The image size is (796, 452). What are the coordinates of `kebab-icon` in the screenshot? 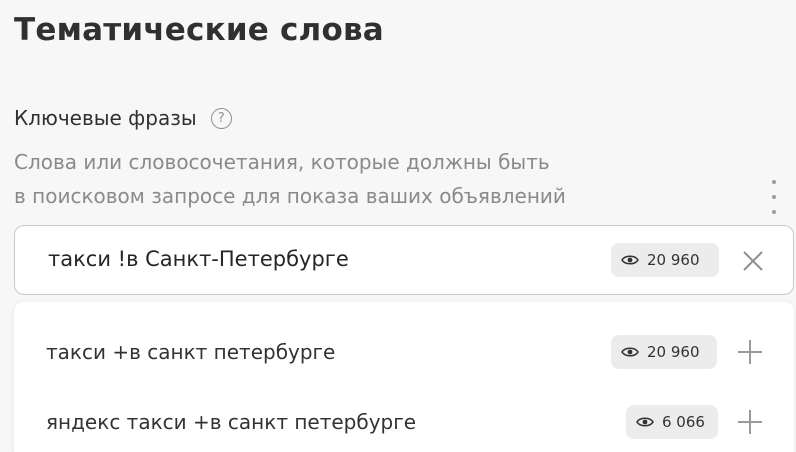 It's located at (774, 197).